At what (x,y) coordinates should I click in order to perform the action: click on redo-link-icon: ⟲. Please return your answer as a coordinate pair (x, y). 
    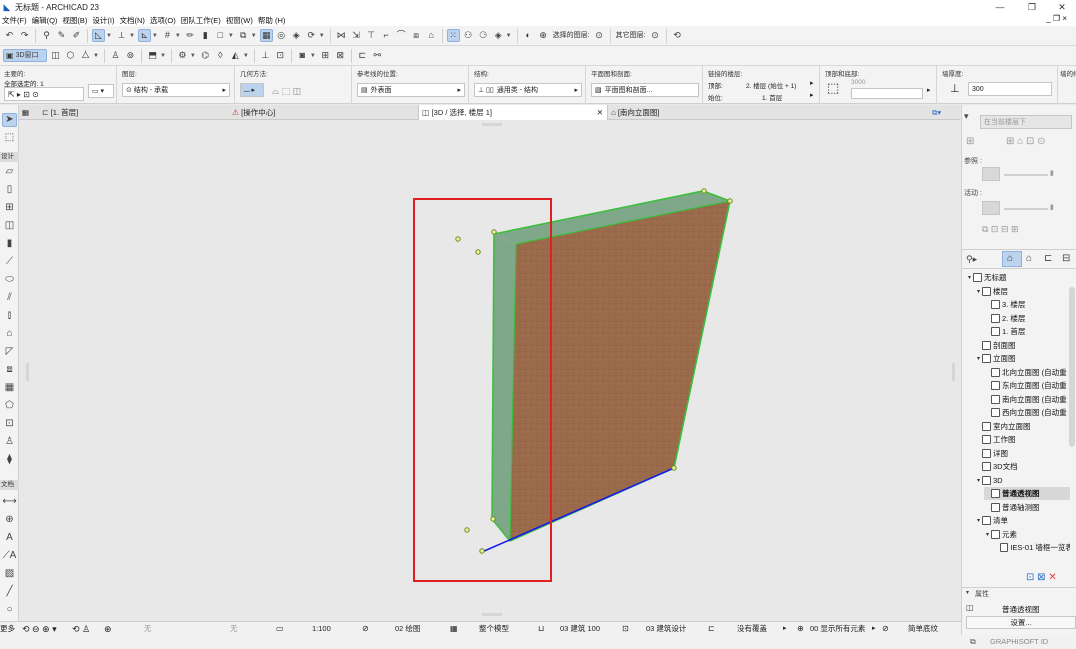
    Looking at the image, I should click on (677, 35).